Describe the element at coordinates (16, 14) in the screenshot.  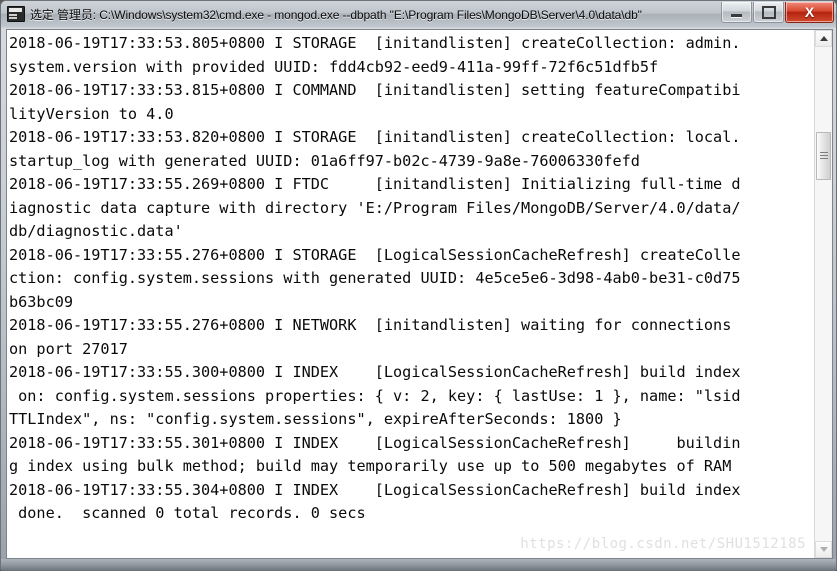
I see `console-icon` at that location.